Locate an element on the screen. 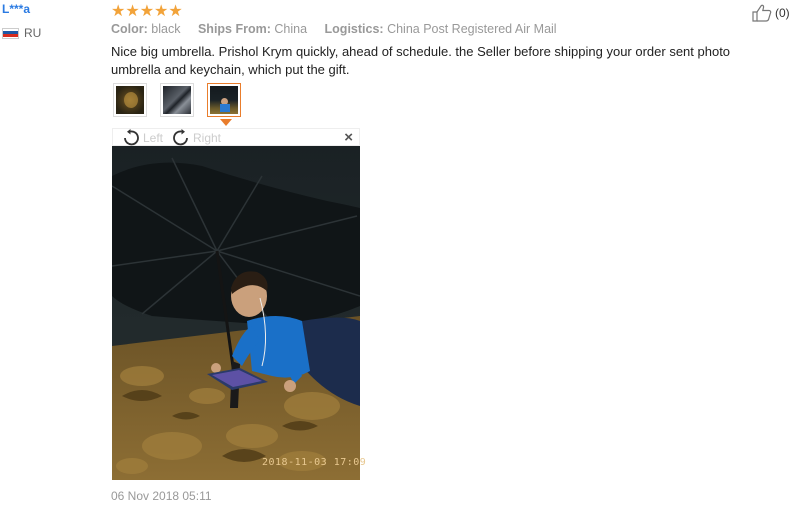 The width and height of the screenshot is (790, 505). russia-flag-icon is located at coordinates (10, 33).